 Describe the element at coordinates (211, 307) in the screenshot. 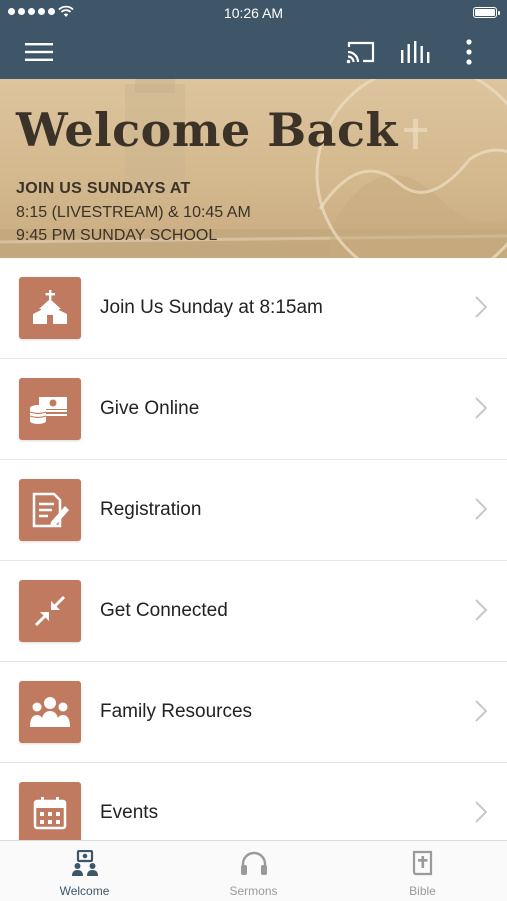

I see `list-item-label: Join Us Sunday at 8:15am` at that location.